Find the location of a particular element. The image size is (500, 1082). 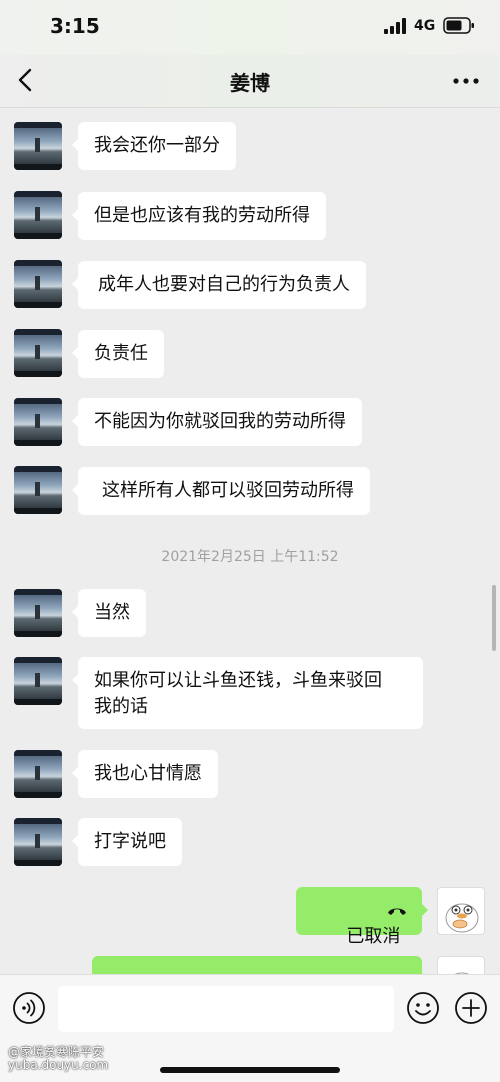

plus-icon is located at coordinates (471, 1008).